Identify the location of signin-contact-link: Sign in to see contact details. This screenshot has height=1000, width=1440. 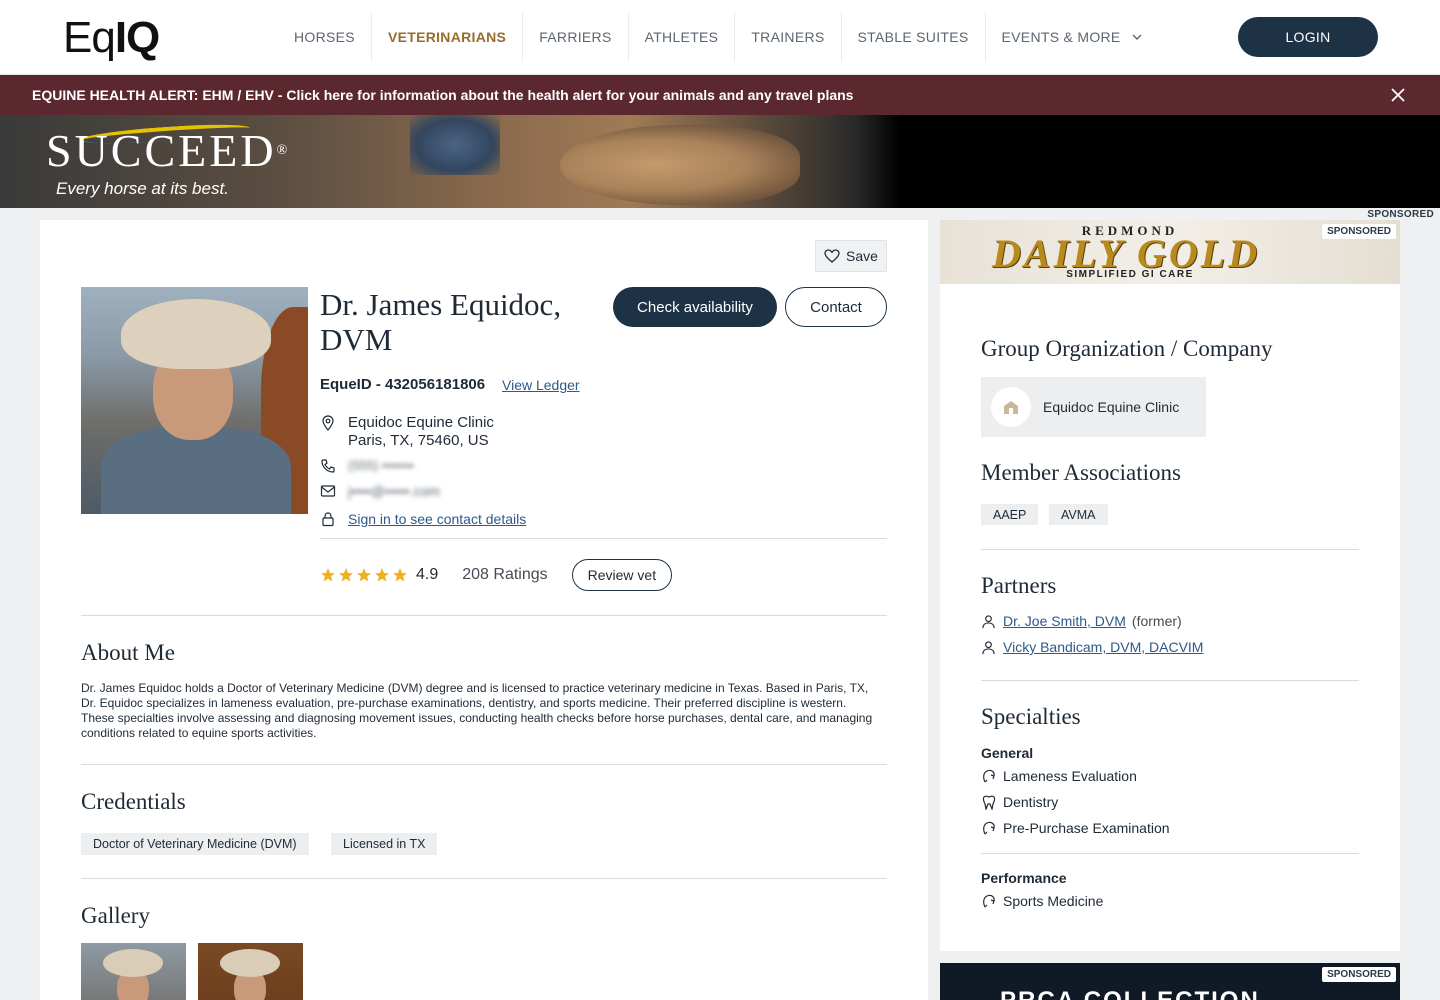
(437, 519).